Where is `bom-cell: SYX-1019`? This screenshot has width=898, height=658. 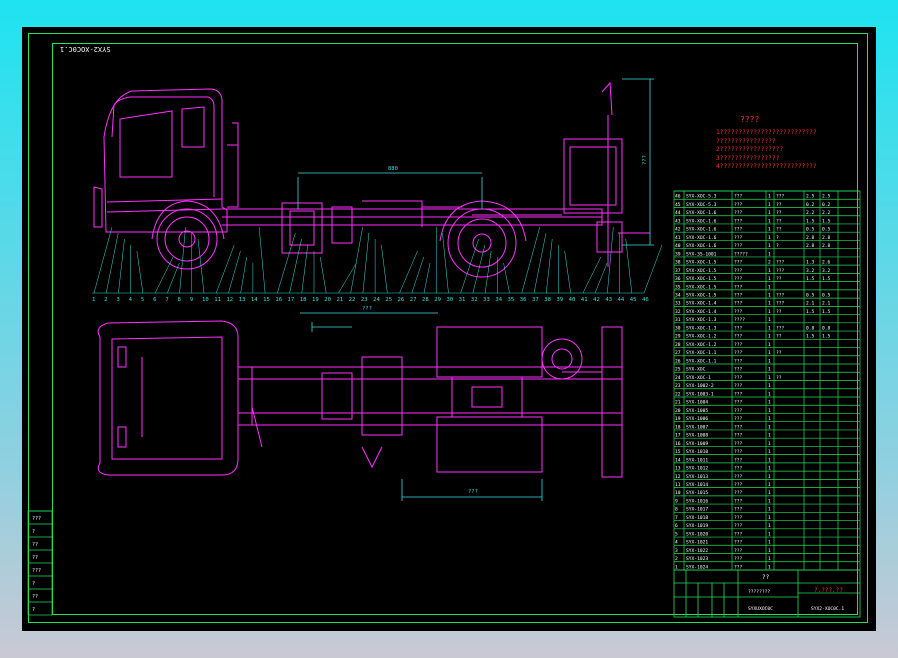
bom-cell: SYX-1019 is located at coordinates (697, 526).